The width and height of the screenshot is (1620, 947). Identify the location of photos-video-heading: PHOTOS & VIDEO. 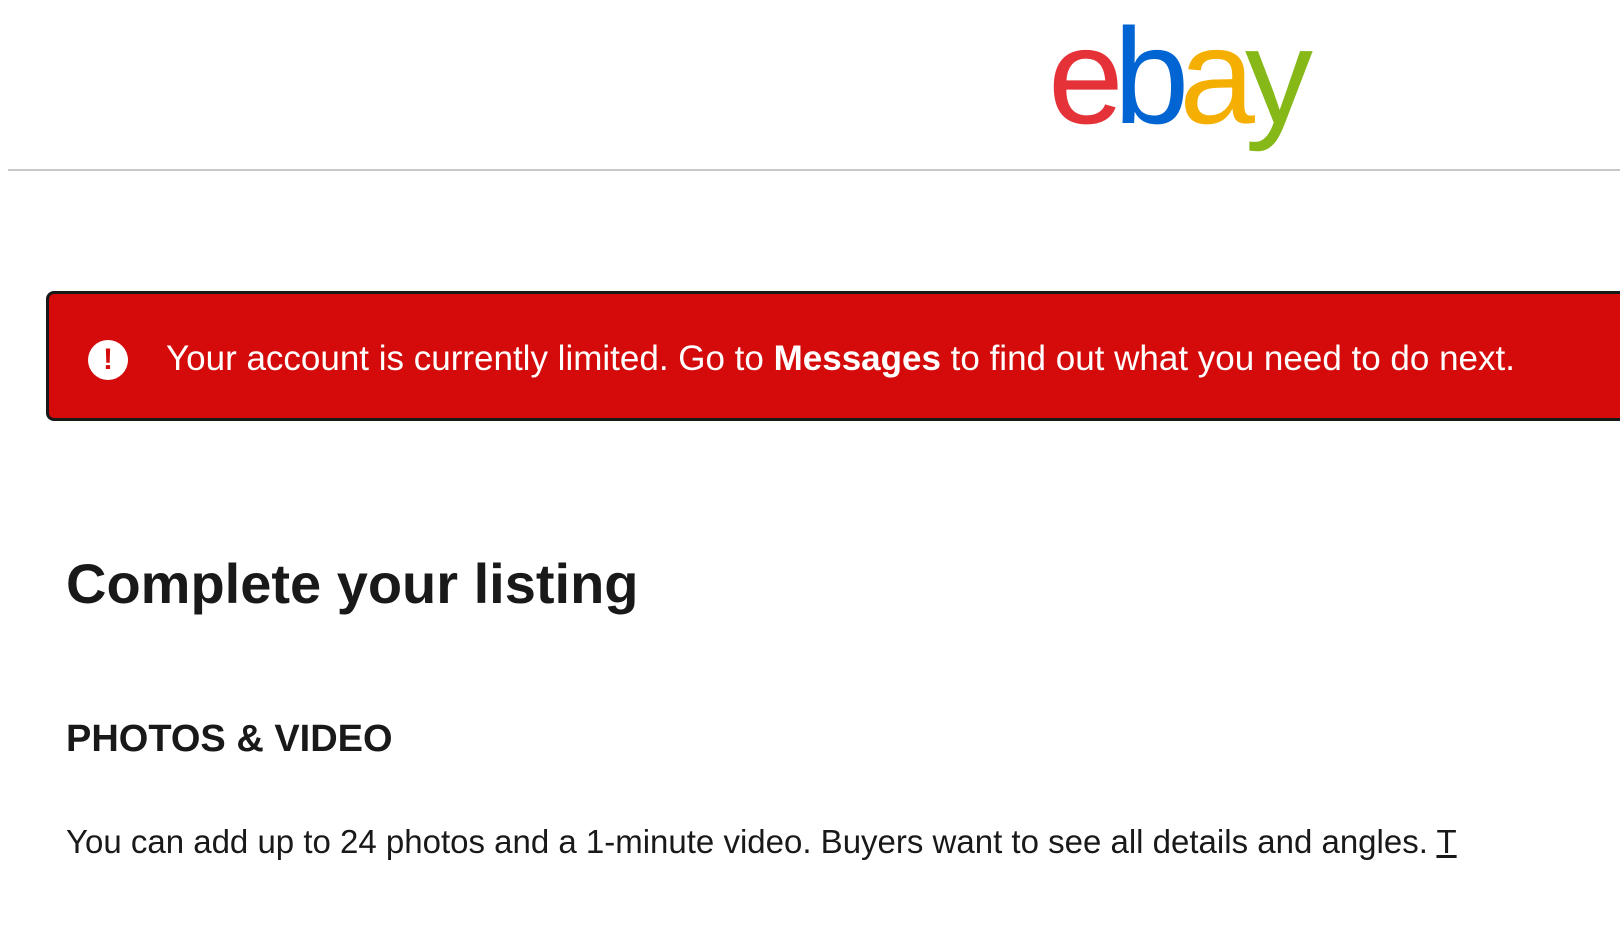
(229, 739).